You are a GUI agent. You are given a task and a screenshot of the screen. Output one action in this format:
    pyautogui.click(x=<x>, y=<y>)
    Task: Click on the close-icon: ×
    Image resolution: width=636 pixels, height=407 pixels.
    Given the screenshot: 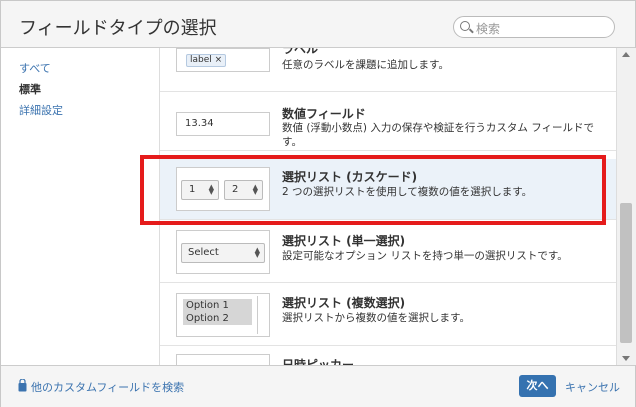 What is the action you would take?
    pyautogui.click(x=218, y=60)
    